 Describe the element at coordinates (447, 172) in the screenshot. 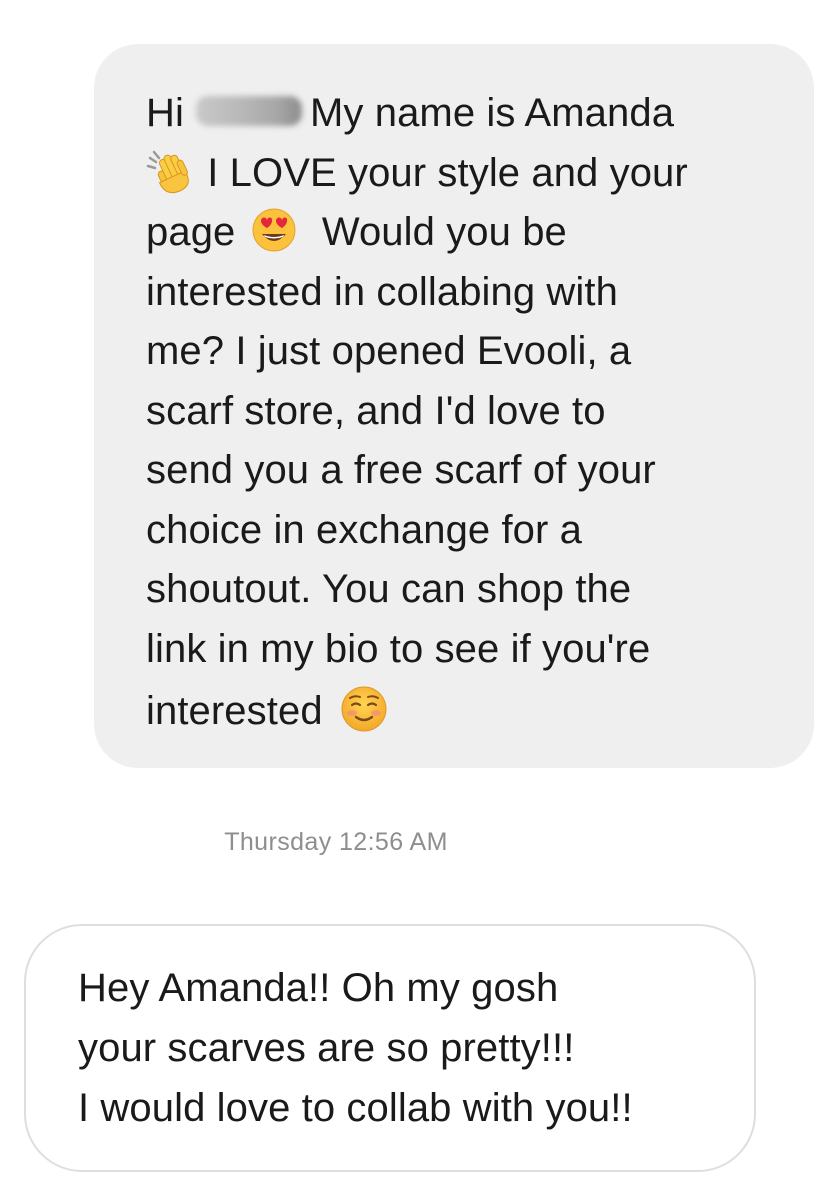

I see `message-text: I LOVE your style and your` at that location.